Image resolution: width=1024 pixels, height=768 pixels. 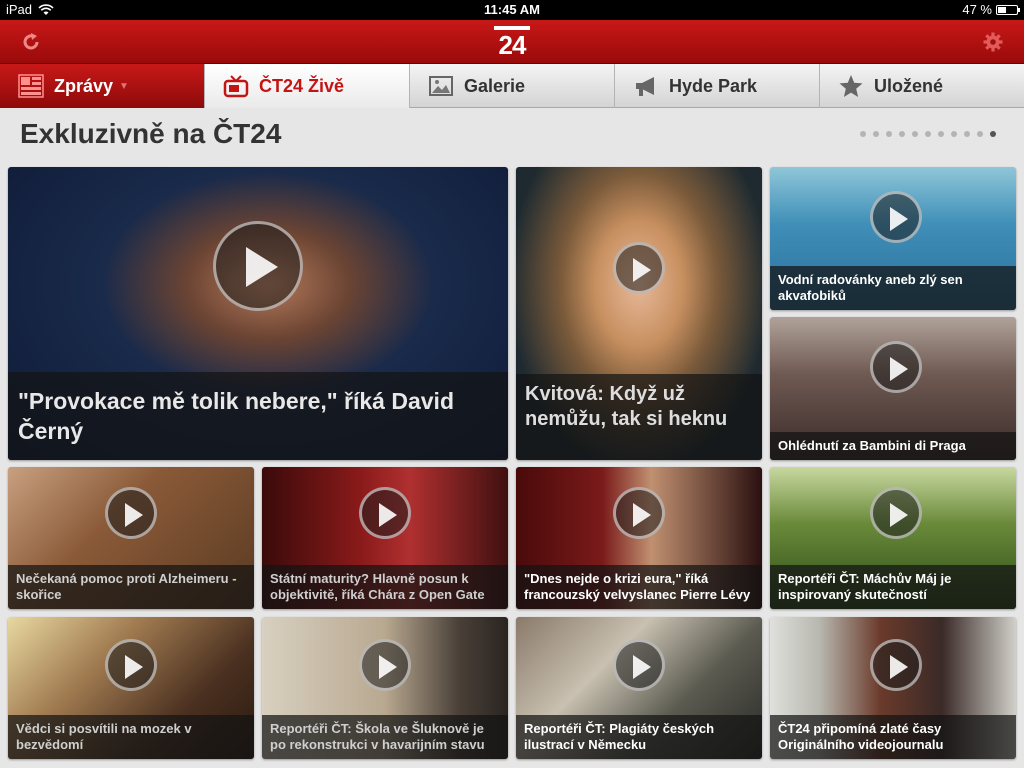 I want to click on tile-title: Vodní radovánky aneb zlý sen akvafobiků, so click(x=893, y=288).